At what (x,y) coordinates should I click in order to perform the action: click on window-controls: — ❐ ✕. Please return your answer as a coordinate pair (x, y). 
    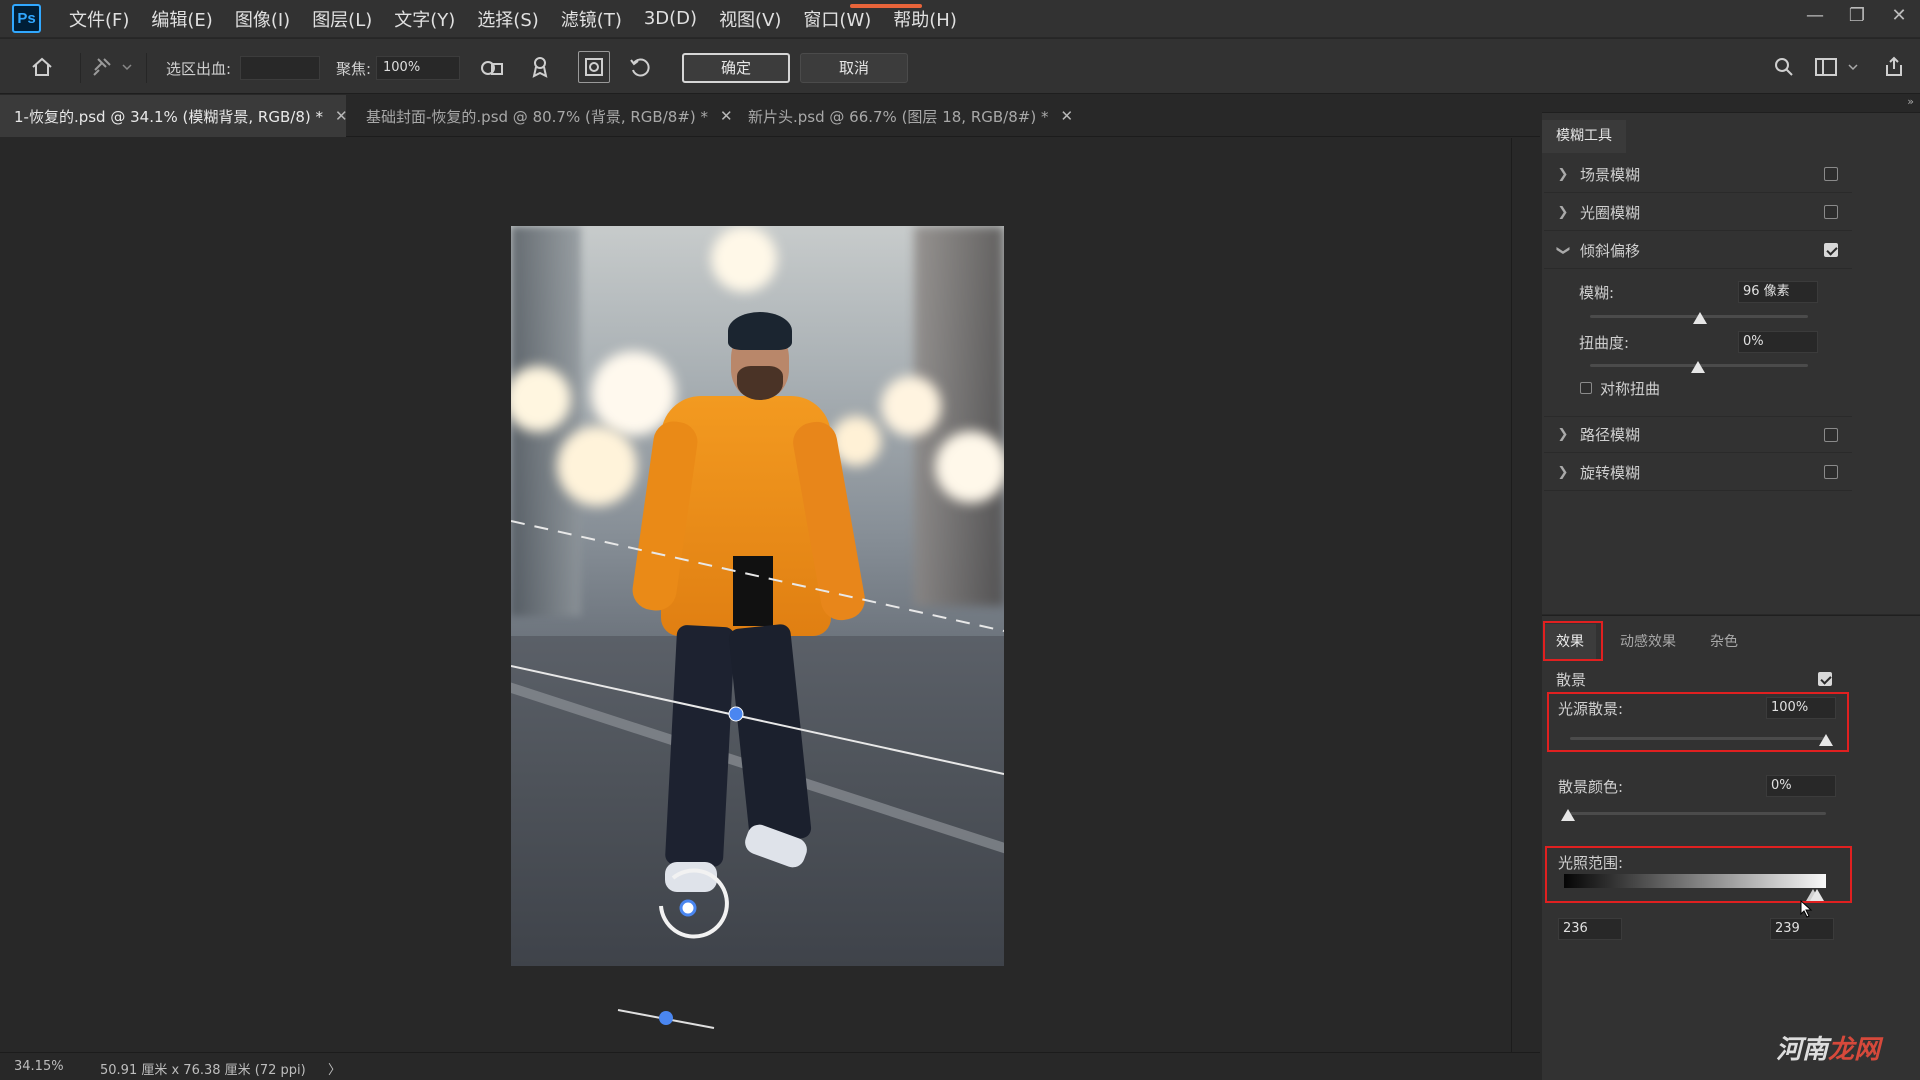
    Looking at the image, I should click on (1857, 15).